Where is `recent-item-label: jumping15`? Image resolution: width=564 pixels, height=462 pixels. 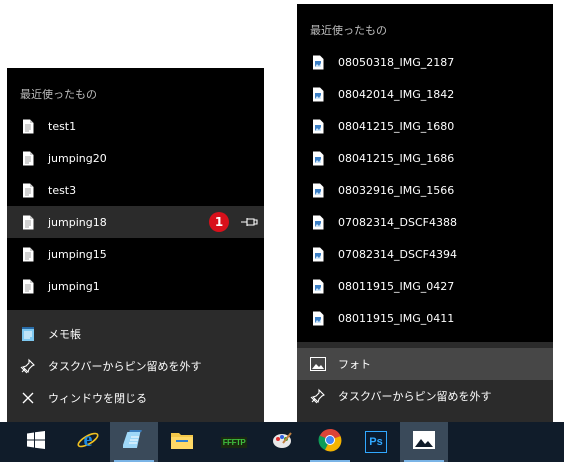 recent-item-label: jumping15 is located at coordinates (77, 254).